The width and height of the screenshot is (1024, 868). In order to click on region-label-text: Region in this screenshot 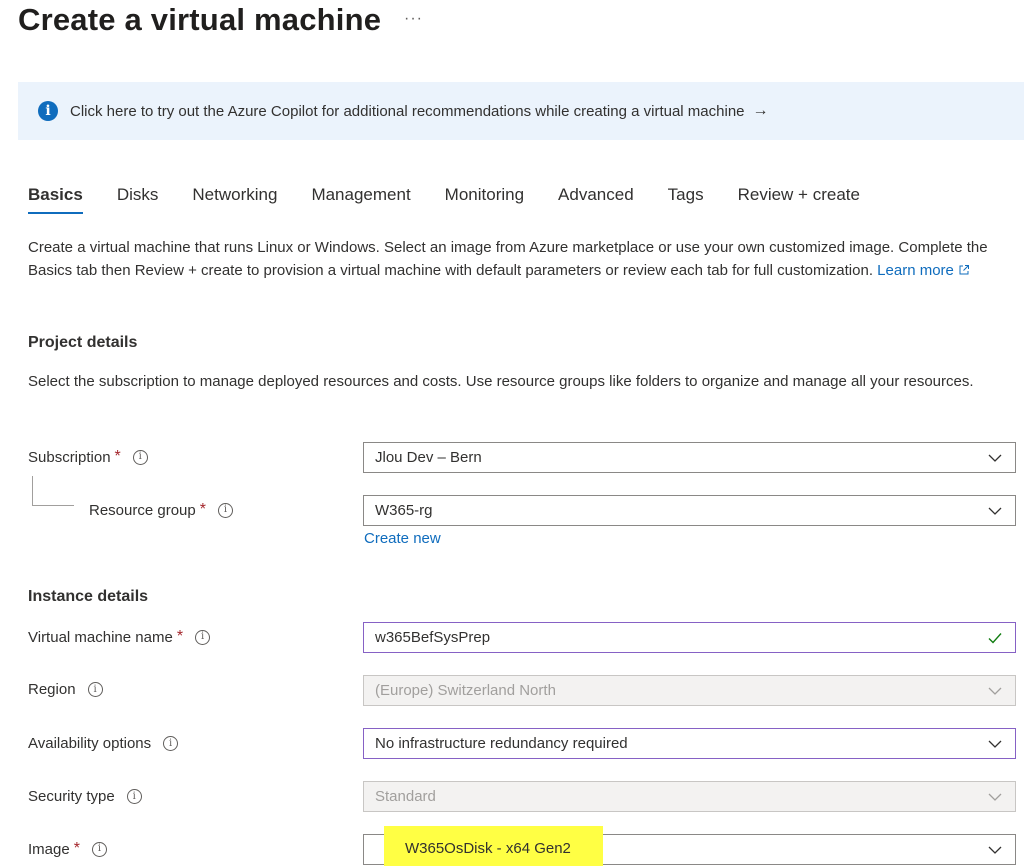, I will do `click(52, 689)`.